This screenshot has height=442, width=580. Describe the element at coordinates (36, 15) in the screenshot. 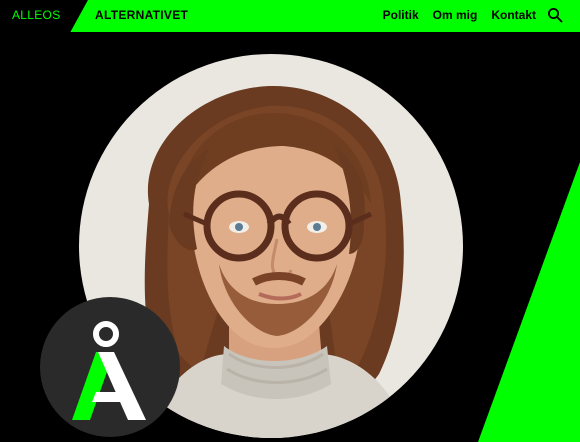

I see `brand-left-link: ALLEOS` at that location.